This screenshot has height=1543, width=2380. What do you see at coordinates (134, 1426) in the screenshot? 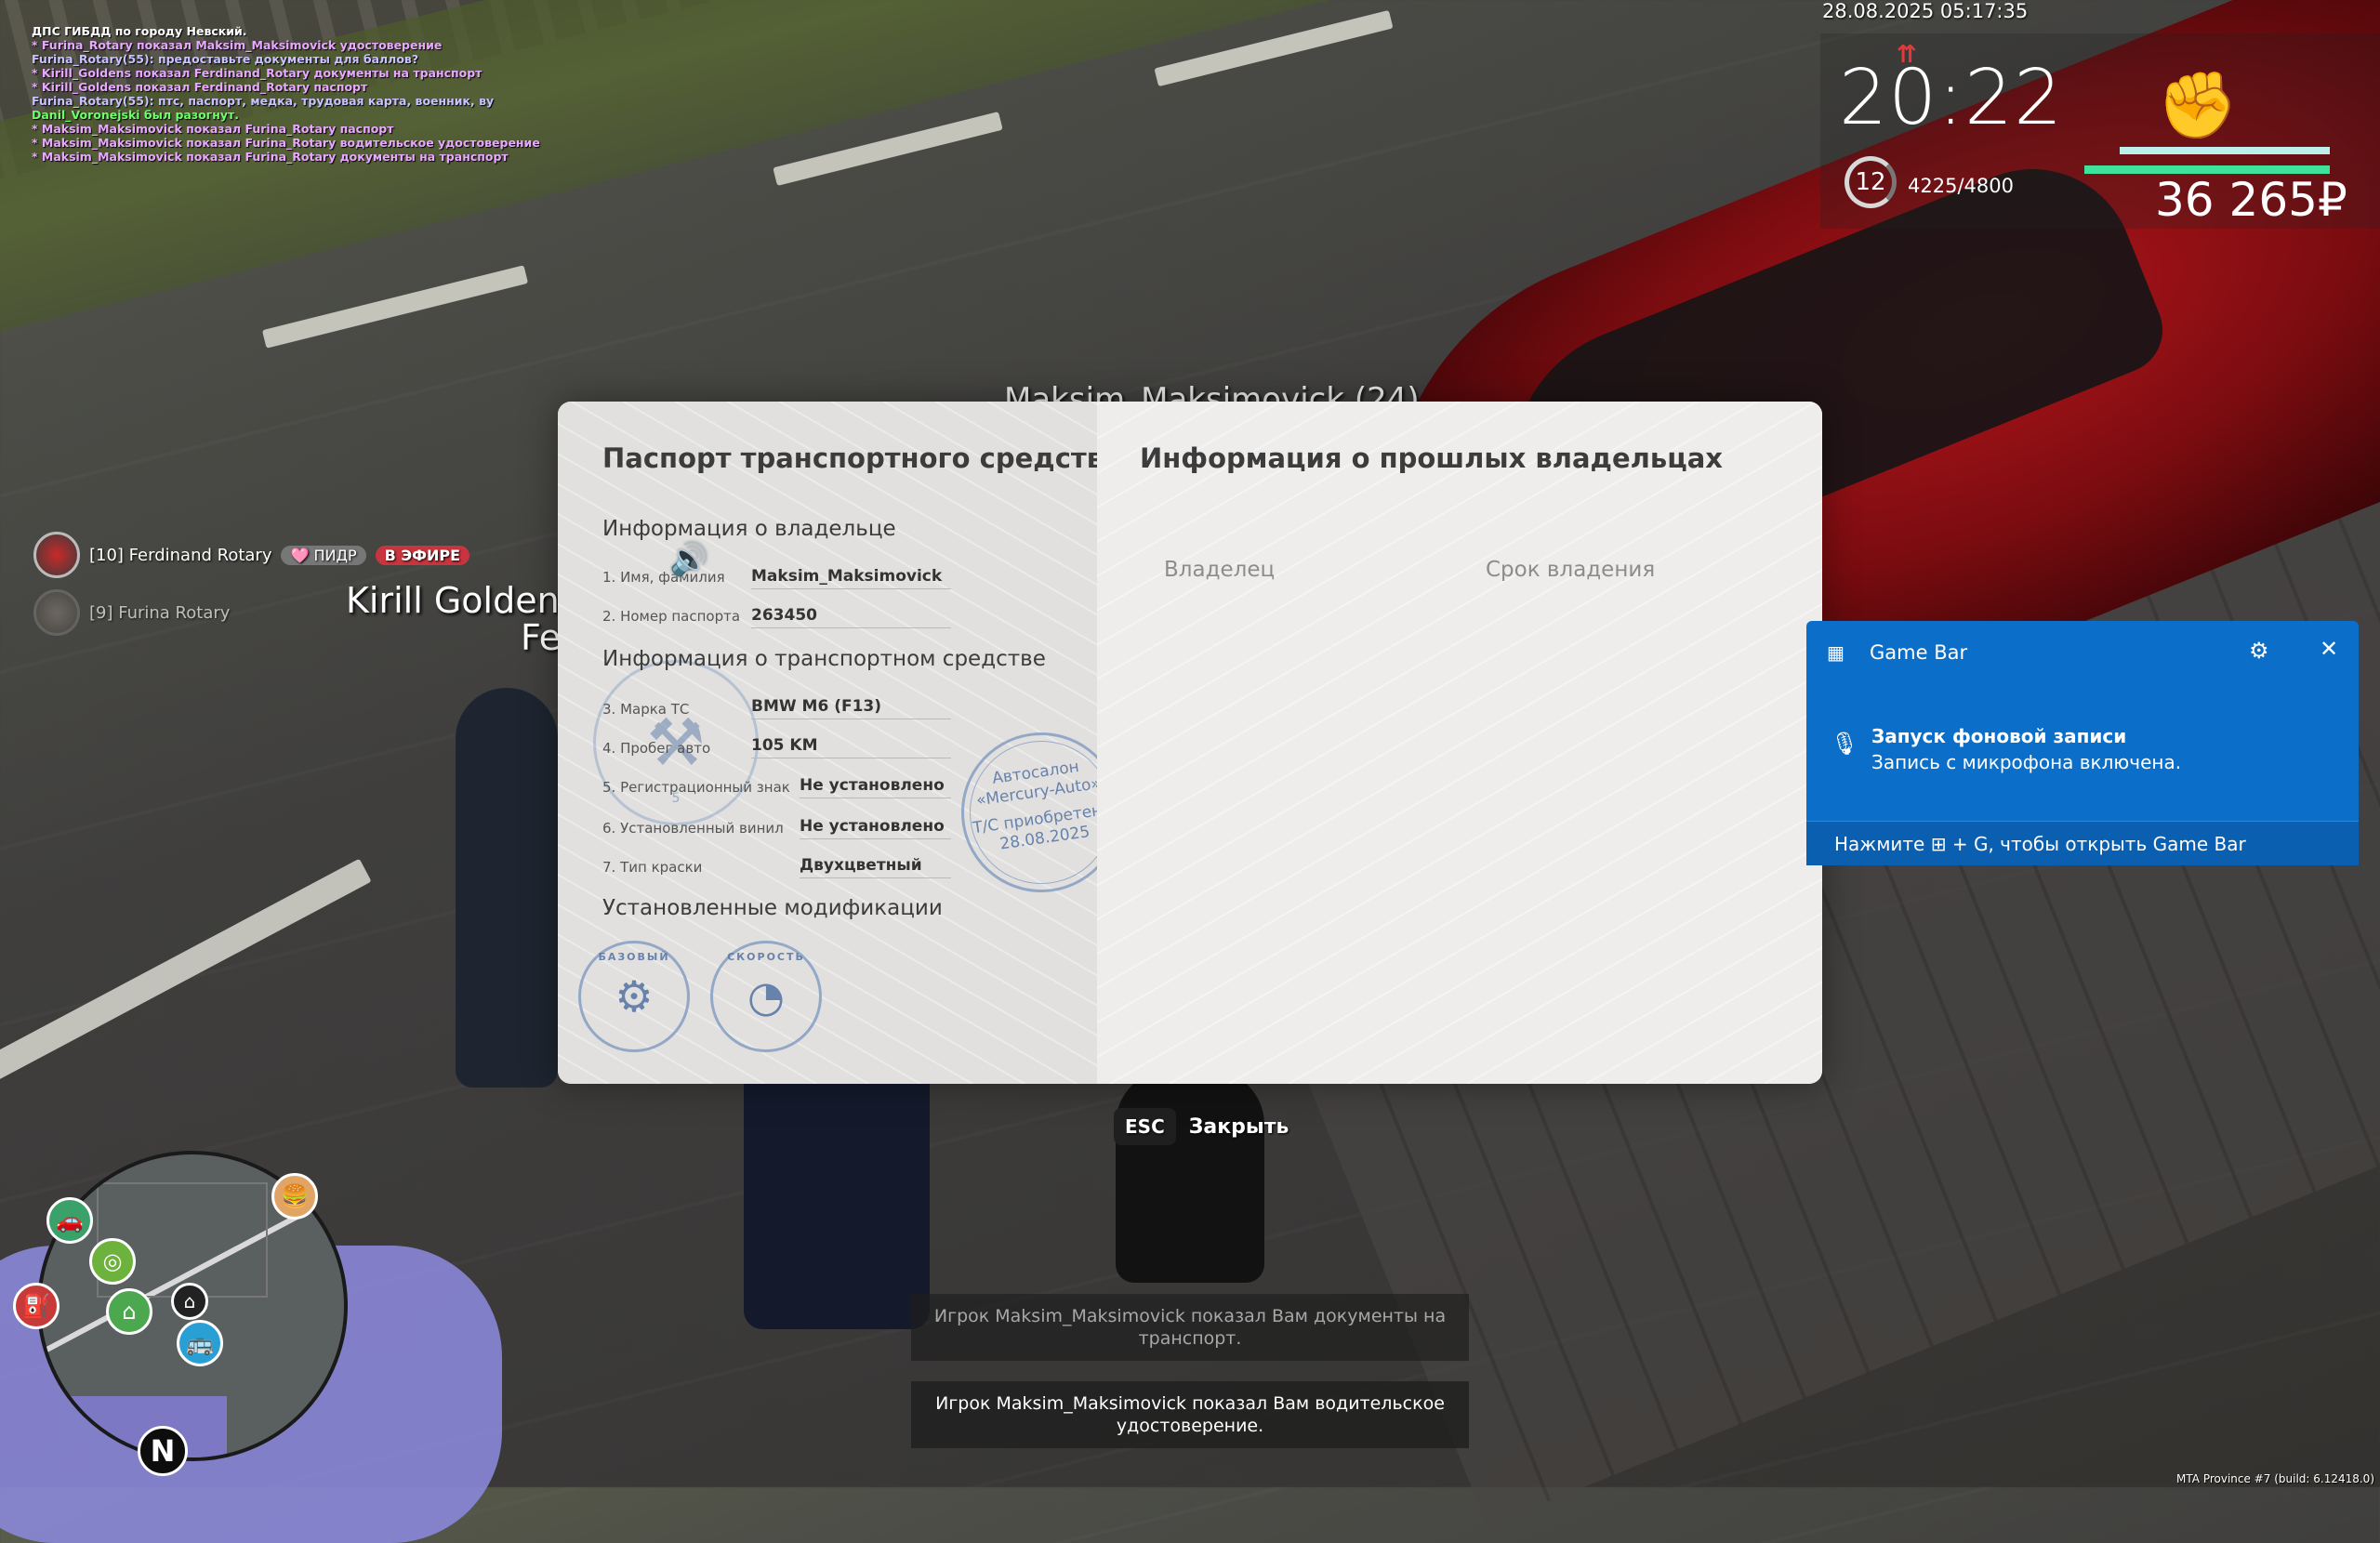
I see `map-water` at bounding box center [134, 1426].